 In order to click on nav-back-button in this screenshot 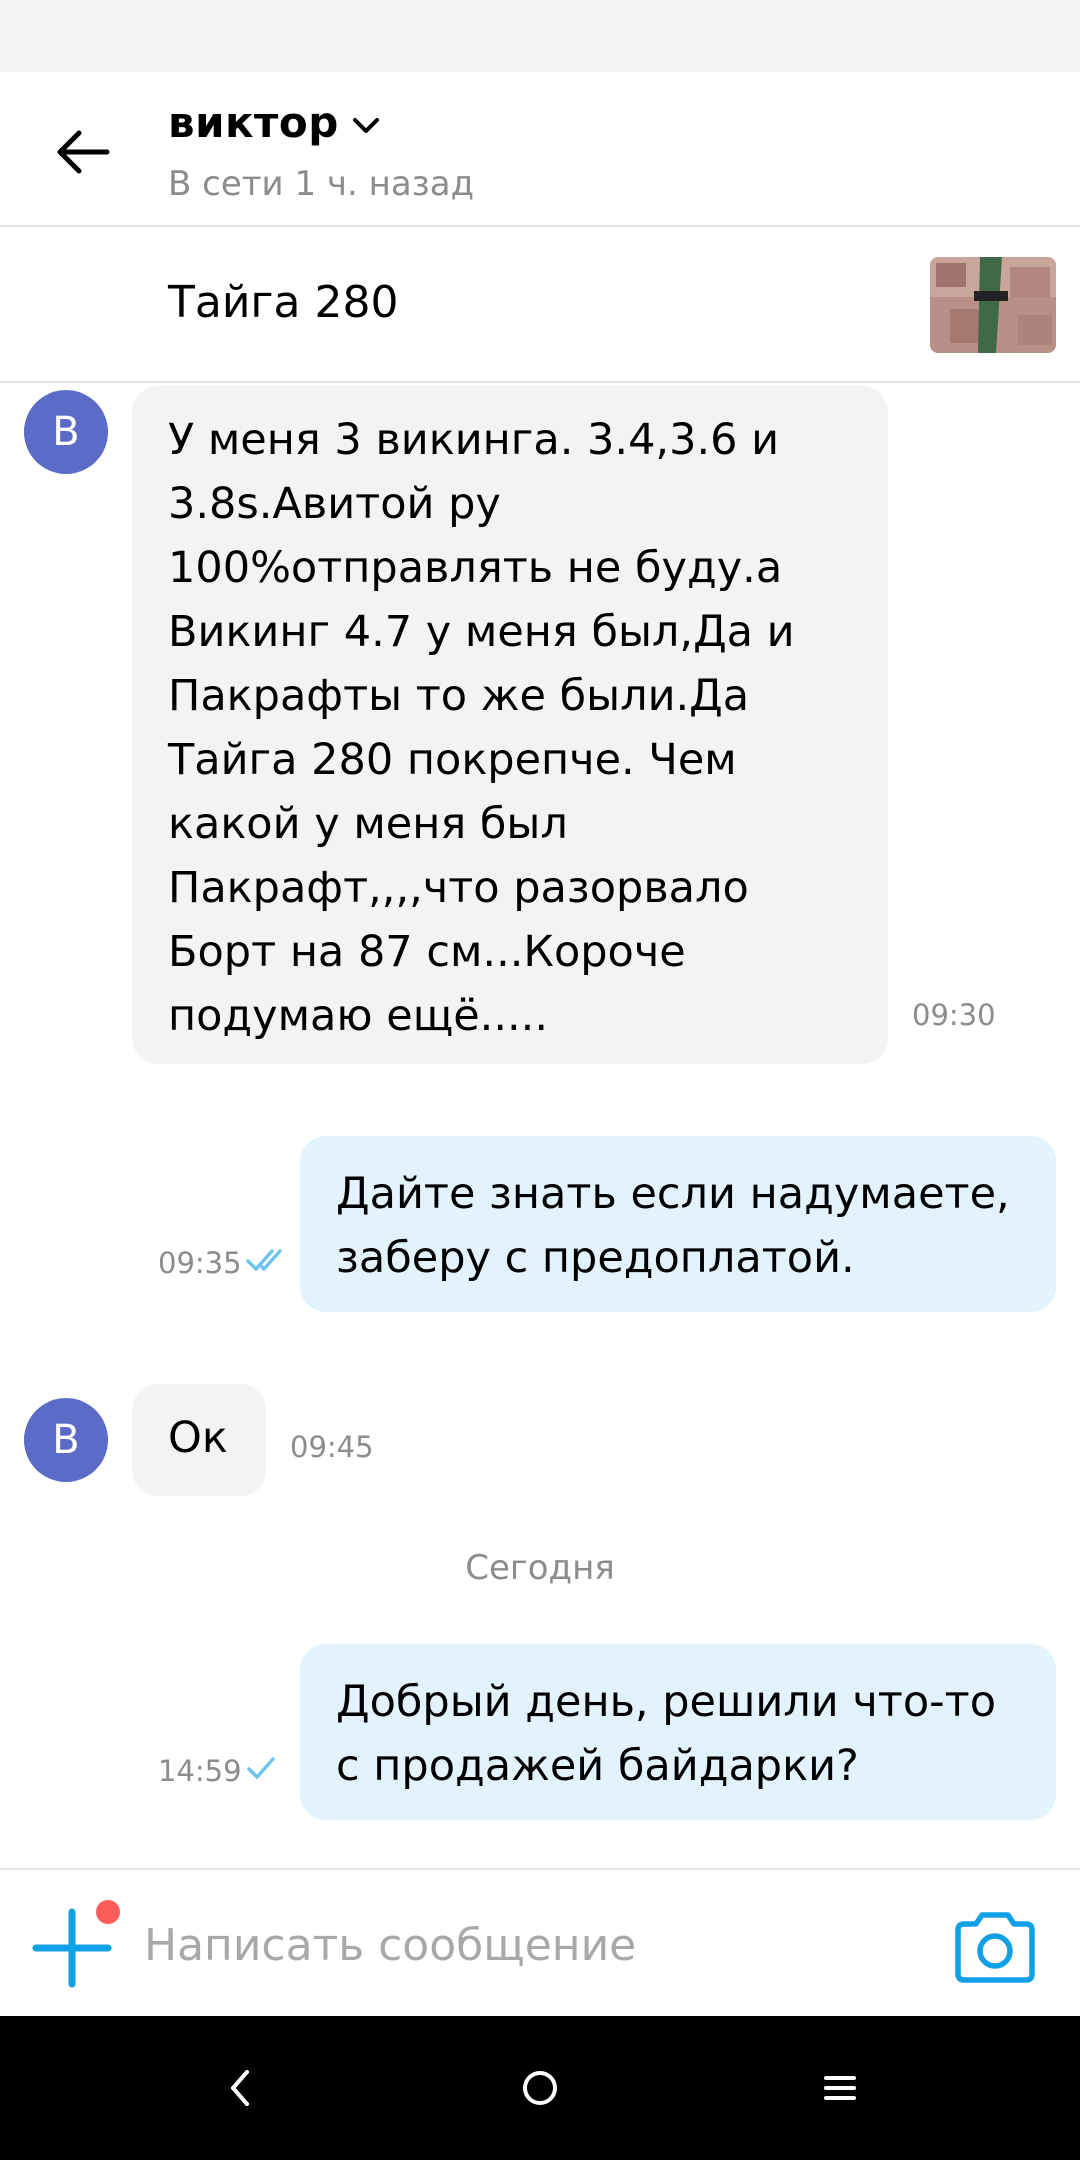, I will do `click(240, 2088)`.